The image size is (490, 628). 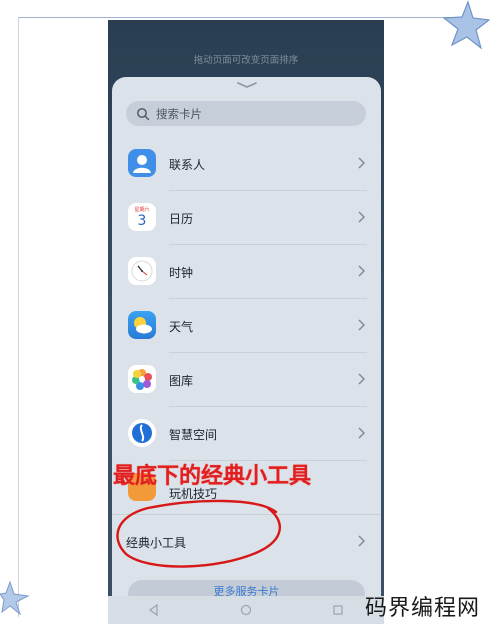 What do you see at coordinates (181, 219) in the screenshot?
I see `list-item-label: 日历` at bounding box center [181, 219].